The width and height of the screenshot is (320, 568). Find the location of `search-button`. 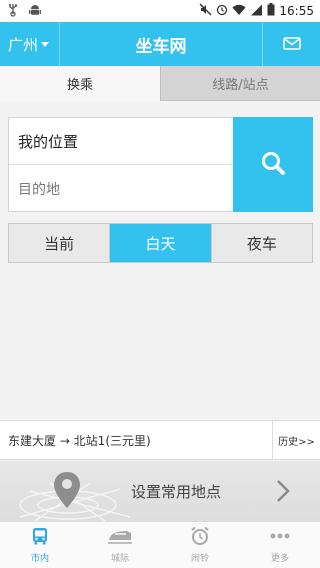

search-button is located at coordinates (273, 164).